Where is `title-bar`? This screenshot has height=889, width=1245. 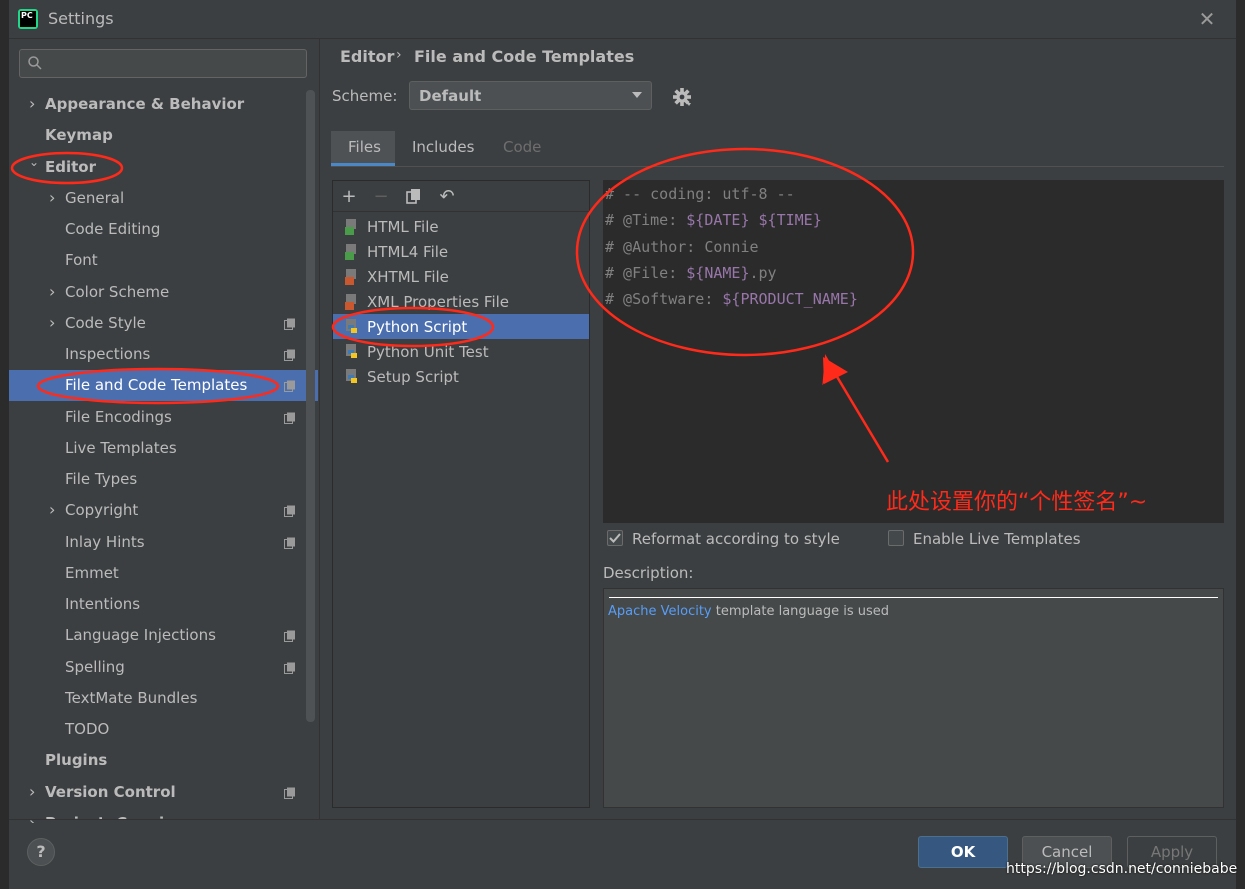
title-bar is located at coordinates (622, 19).